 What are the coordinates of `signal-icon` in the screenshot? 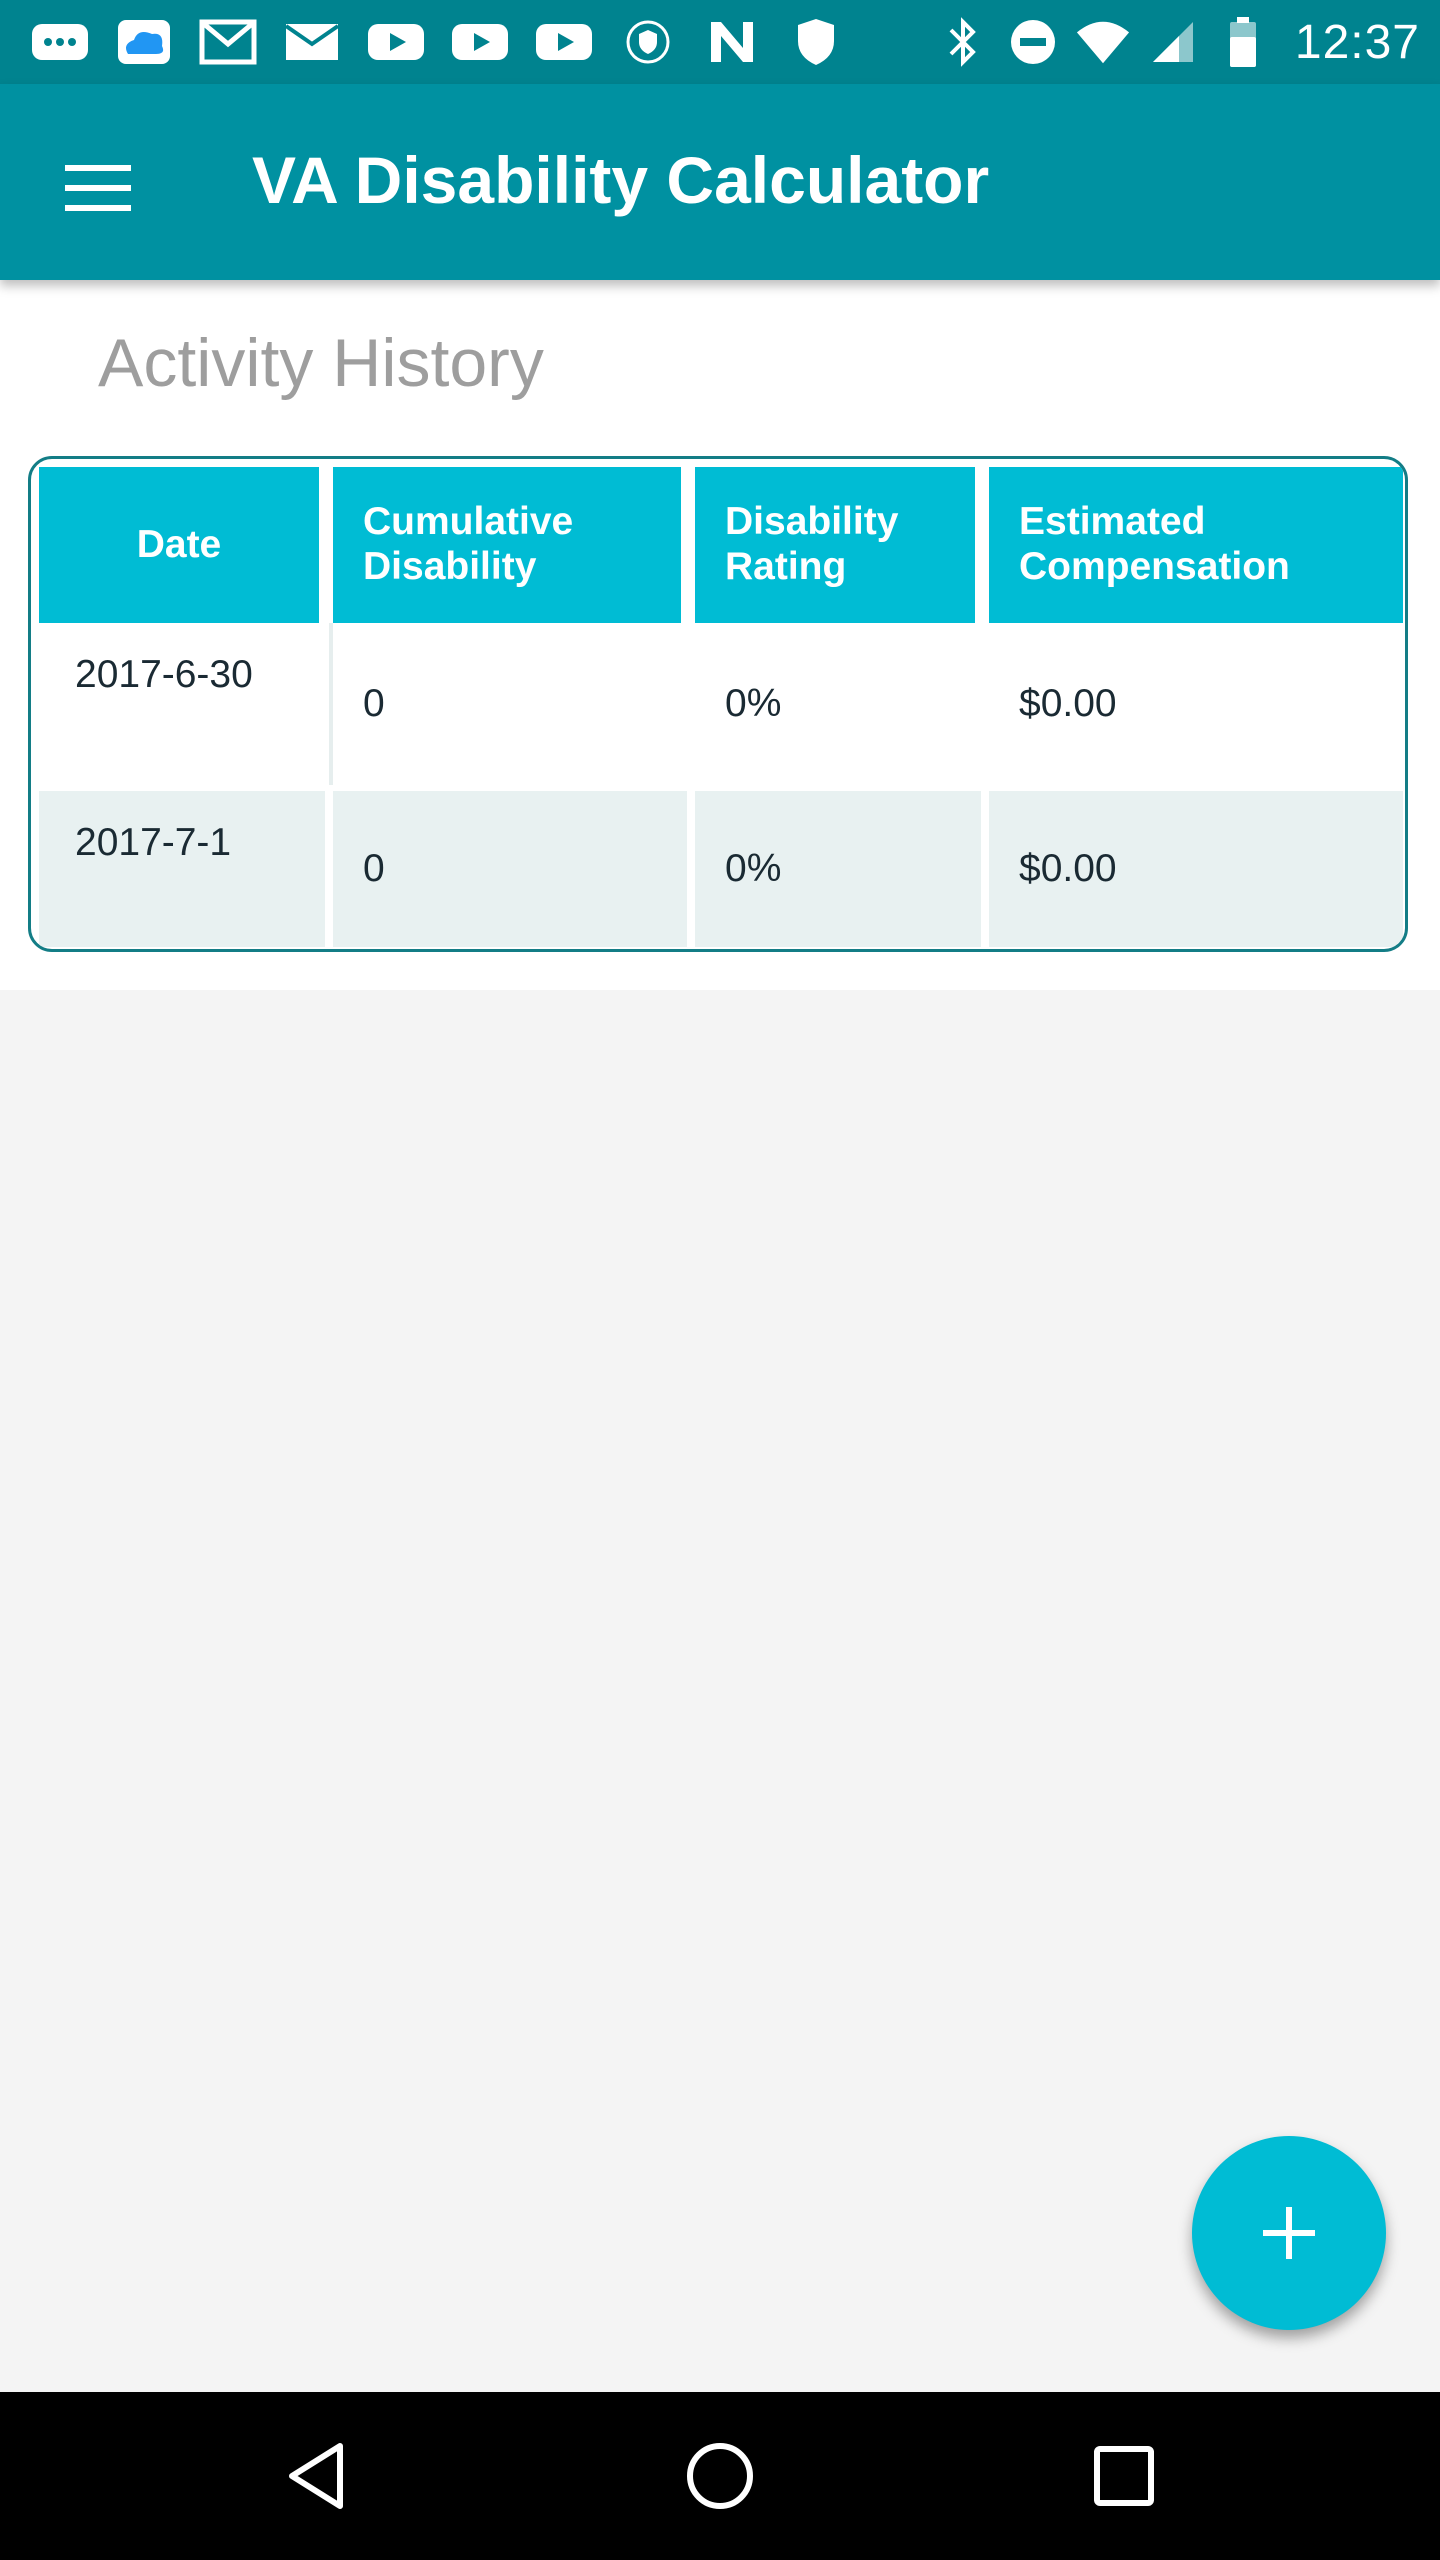 It's located at (1173, 42).